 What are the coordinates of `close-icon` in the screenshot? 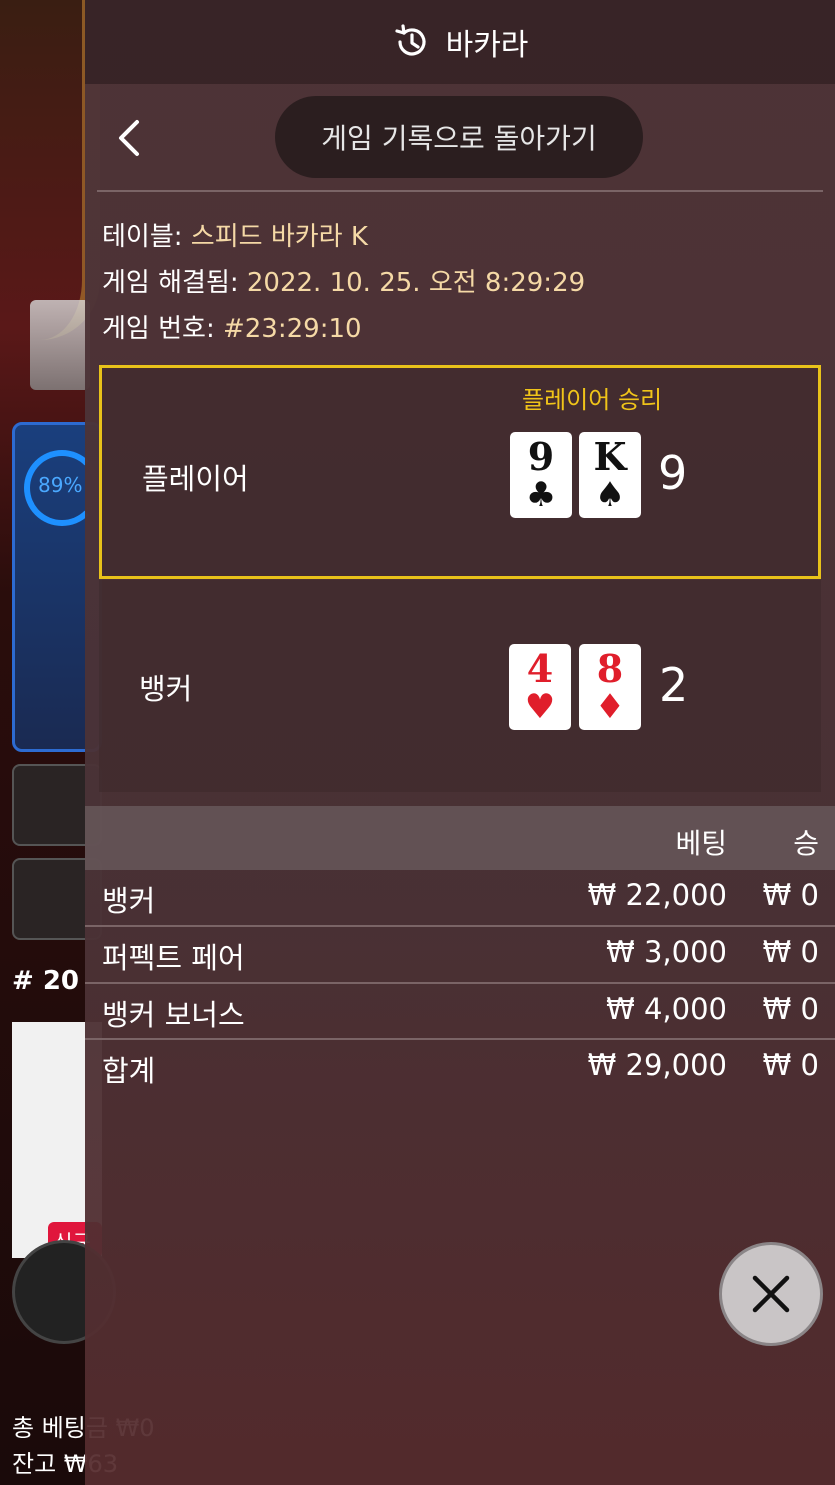 It's located at (771, 1294).